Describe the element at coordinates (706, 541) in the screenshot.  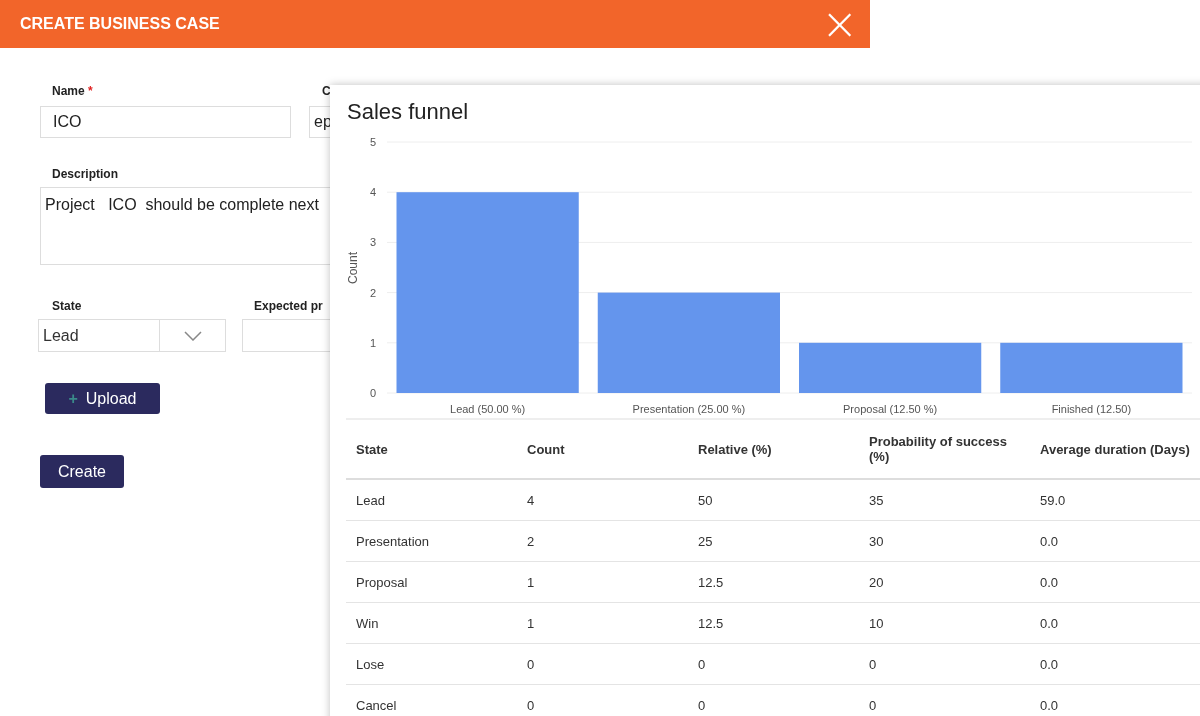
I see `table-cell-text: 25` at that location.